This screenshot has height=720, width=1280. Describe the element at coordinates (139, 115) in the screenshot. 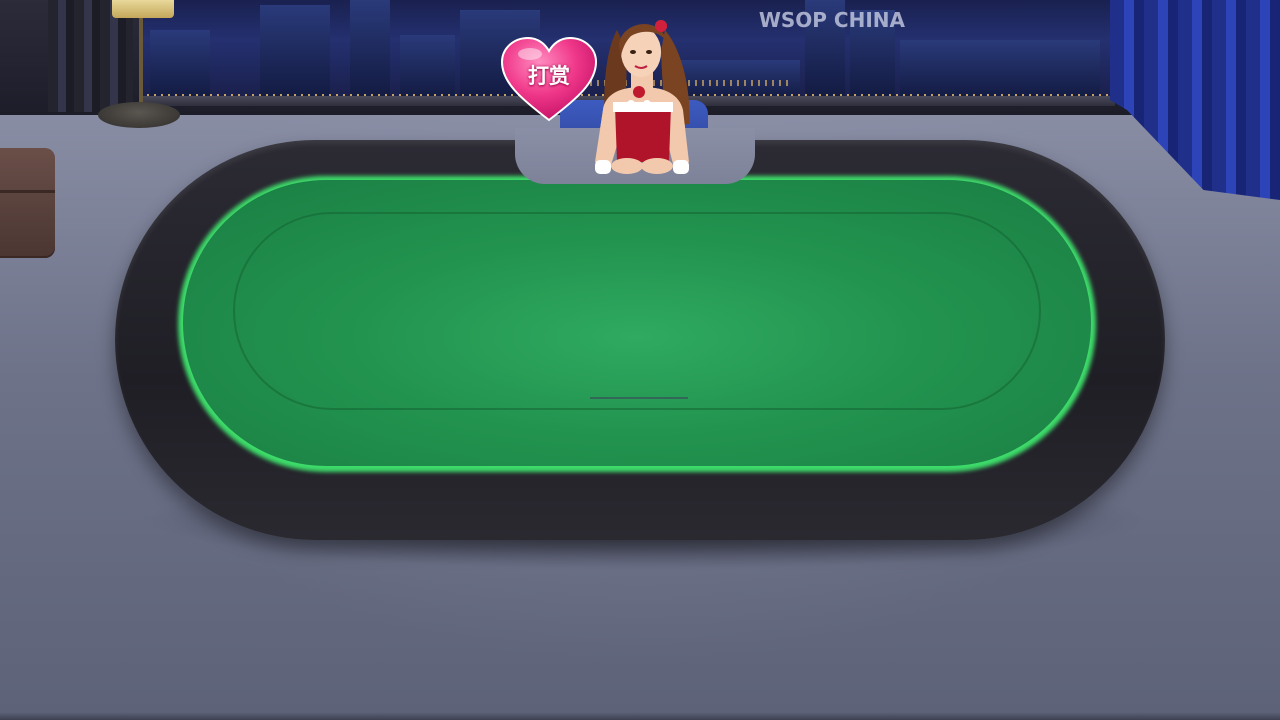

I see `floor-lamp-base` at that location.